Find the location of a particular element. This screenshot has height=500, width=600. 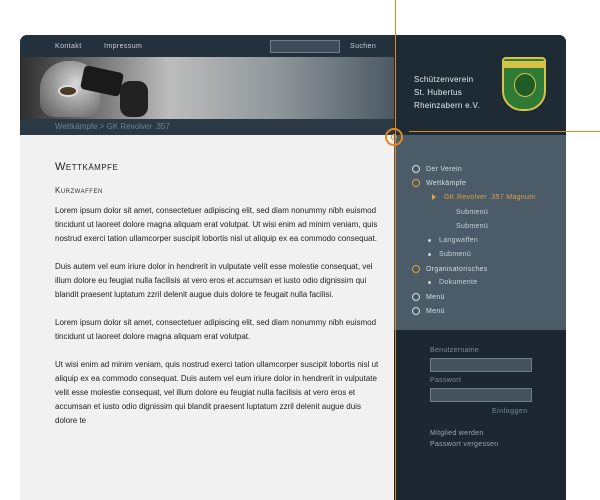

header-image is located at coordinates (207, 88).